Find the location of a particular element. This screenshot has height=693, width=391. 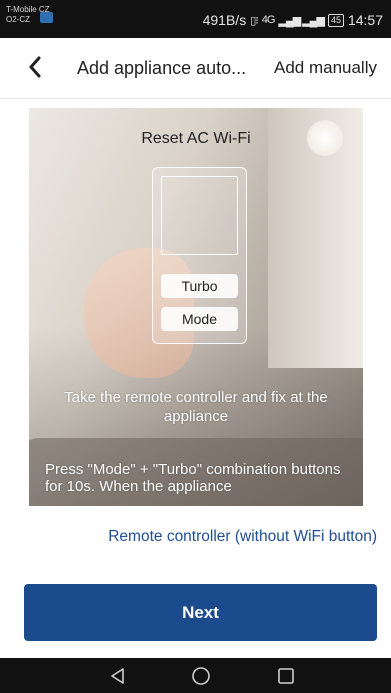

remote-controller-image: Turbo Mode is located at coordinates (199, 255).